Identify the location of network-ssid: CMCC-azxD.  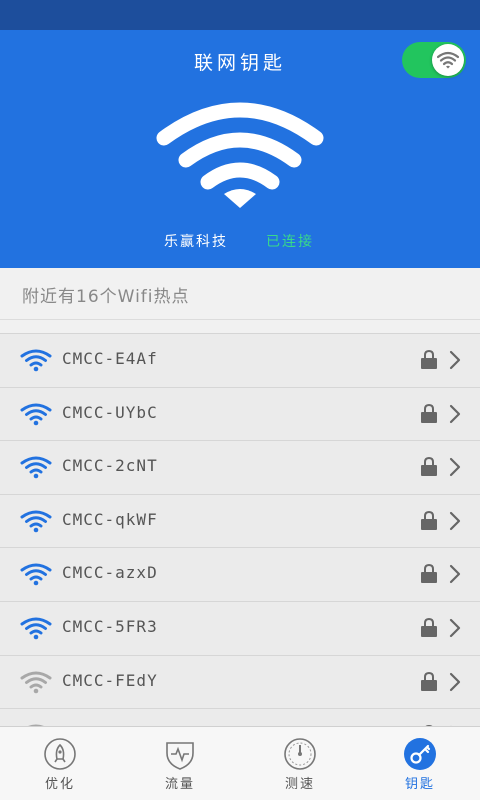
(110, 573).